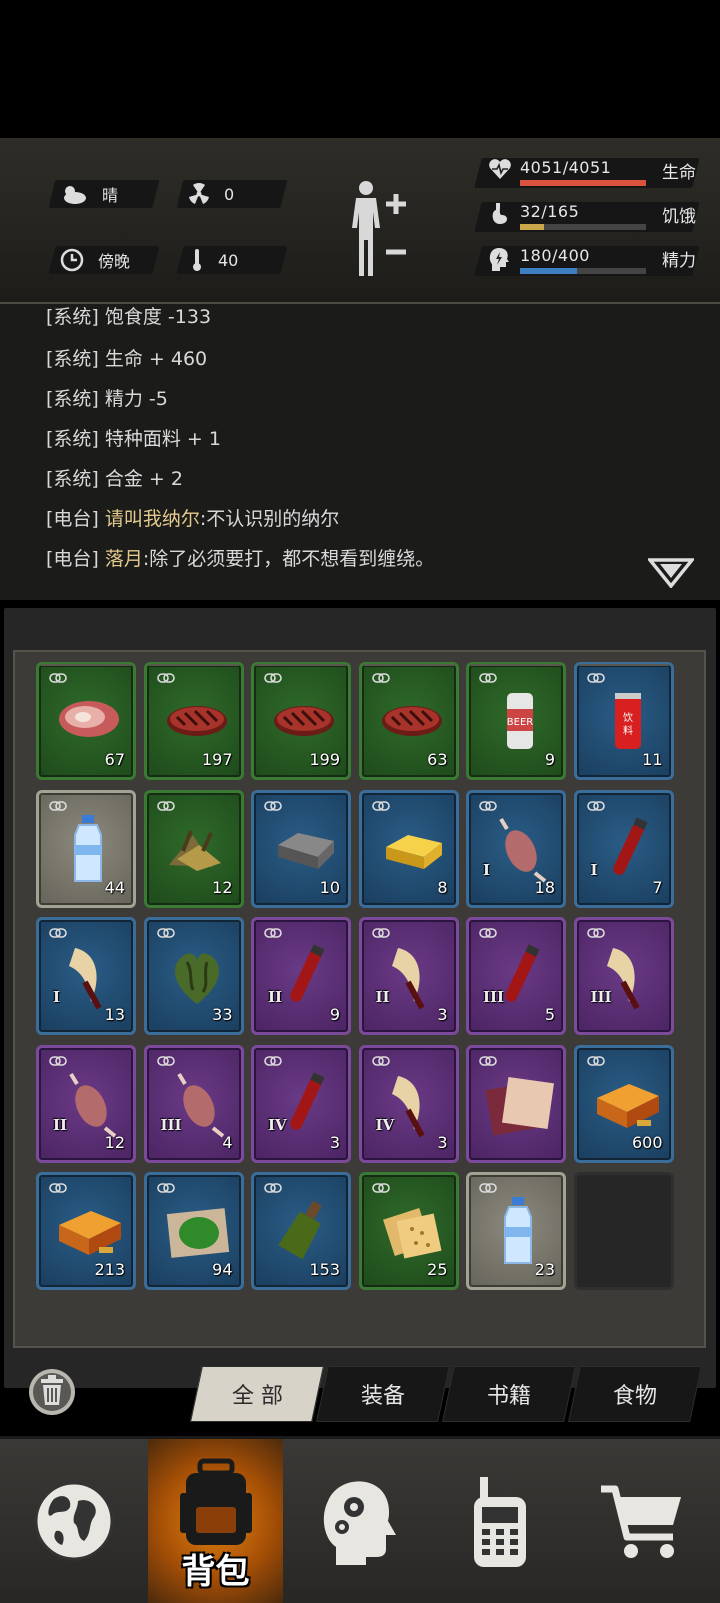 The width and height of the screenshot is (720, 1603). What do you see at coordinates (86, 848) in the screenshot?
I see `inventory-slot-water-bottle: 44` at bounding box center [86, 848].